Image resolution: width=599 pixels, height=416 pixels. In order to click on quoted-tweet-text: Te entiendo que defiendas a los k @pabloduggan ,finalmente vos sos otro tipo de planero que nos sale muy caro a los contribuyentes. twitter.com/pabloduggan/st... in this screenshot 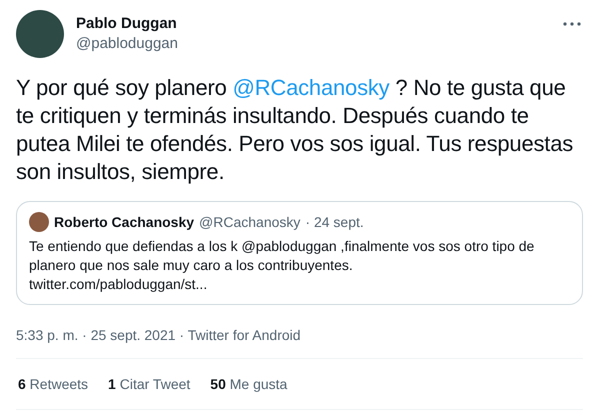, I will do `click(282, 265)`.